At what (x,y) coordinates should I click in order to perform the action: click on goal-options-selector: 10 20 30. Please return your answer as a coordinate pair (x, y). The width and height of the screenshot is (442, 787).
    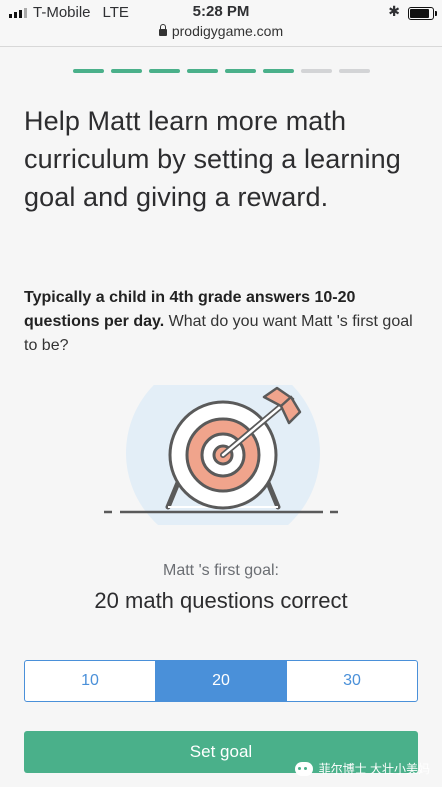
    Looking at the image, I should click on (221, 681).